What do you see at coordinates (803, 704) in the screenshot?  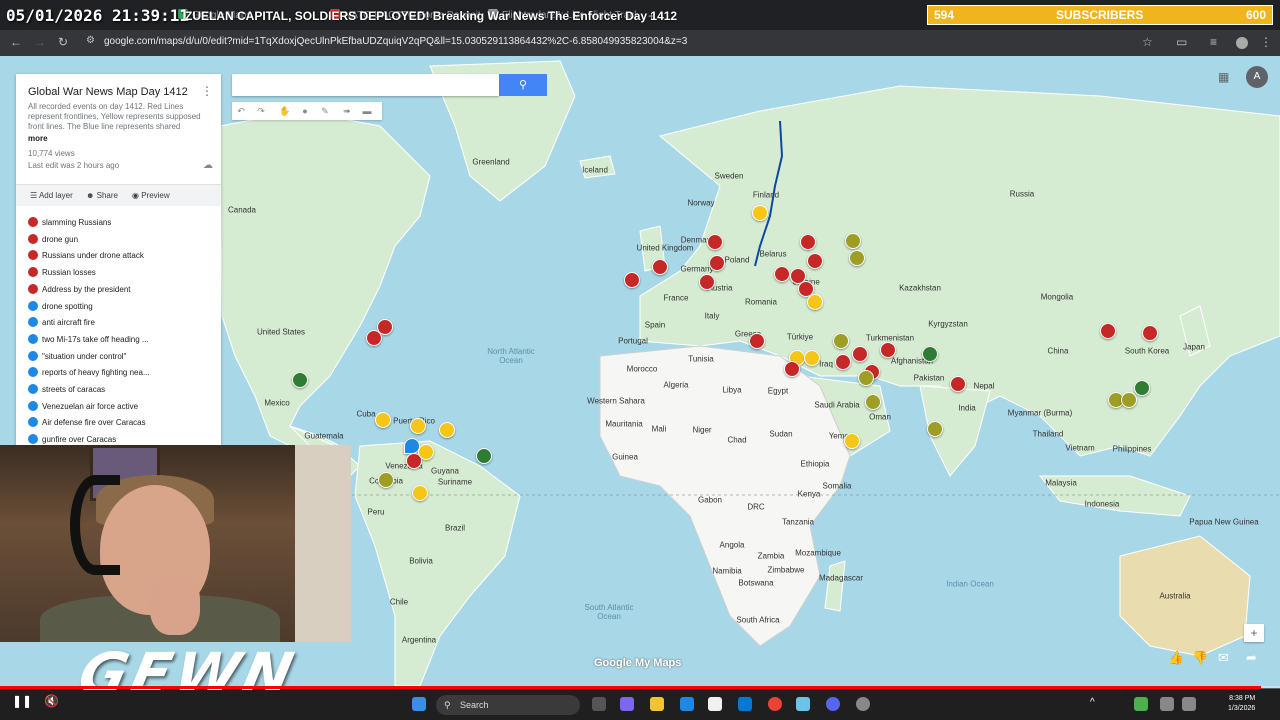 I see `app-icon` at bounding box center [803, 704].